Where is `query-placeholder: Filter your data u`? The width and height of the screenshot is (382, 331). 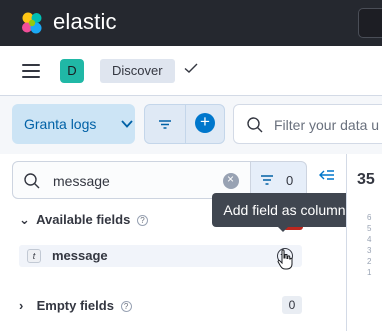
query-placeholder: Filter your data u is located at coordinates (327, 125).